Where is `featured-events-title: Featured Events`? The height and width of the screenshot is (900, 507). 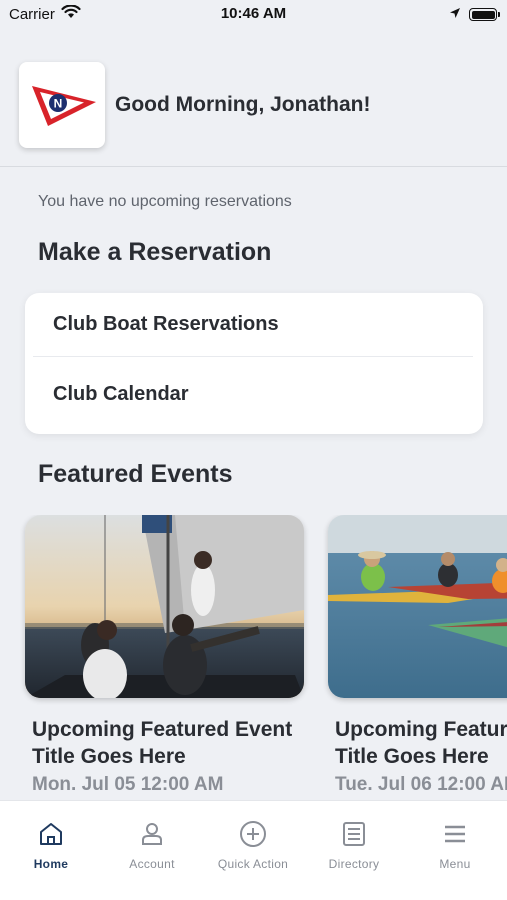 featured-events-title: Featured Events is located at coordinates (135, 474).